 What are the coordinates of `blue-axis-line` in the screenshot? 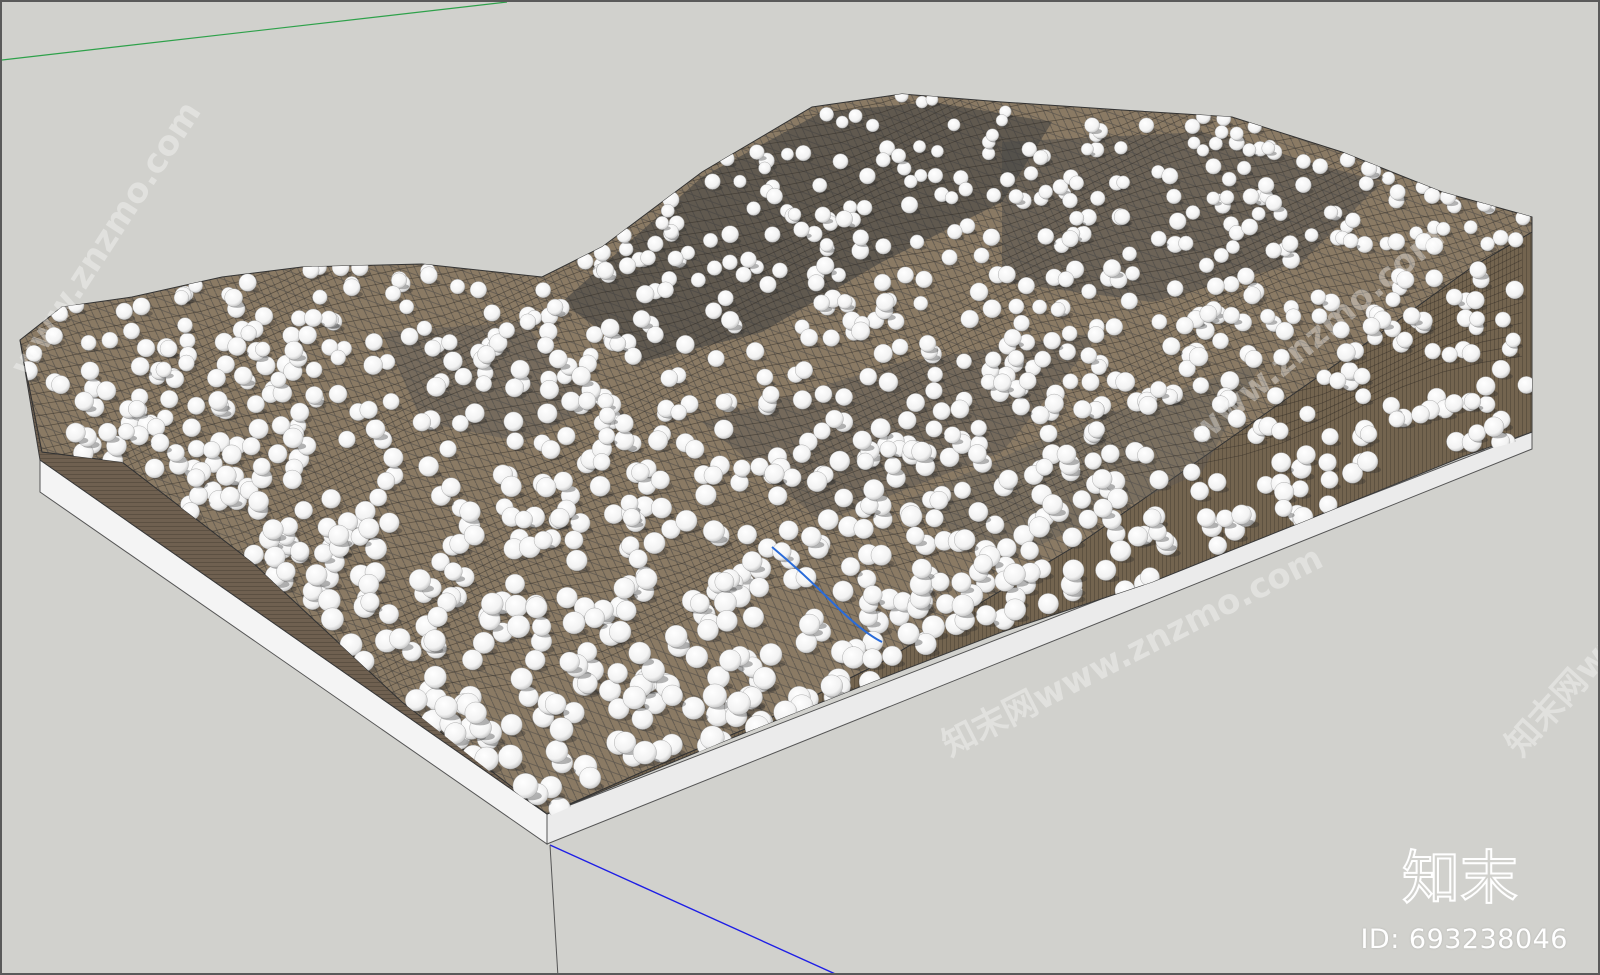 It's located at (692, 908).